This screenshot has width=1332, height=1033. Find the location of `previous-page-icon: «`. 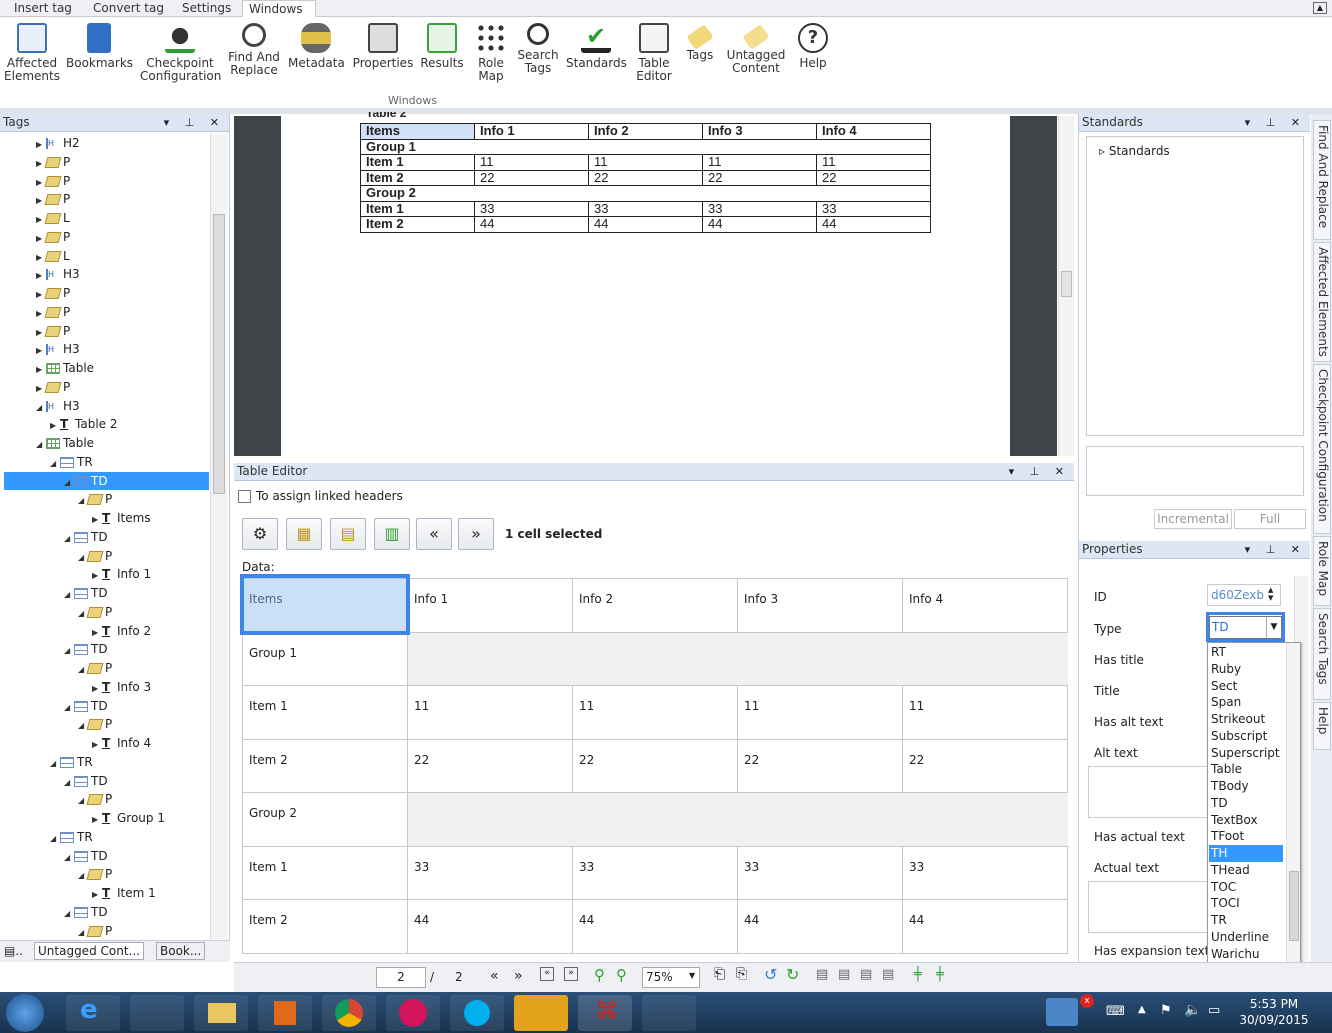

previous-page-icon: « is located at coordinates (547, 974).